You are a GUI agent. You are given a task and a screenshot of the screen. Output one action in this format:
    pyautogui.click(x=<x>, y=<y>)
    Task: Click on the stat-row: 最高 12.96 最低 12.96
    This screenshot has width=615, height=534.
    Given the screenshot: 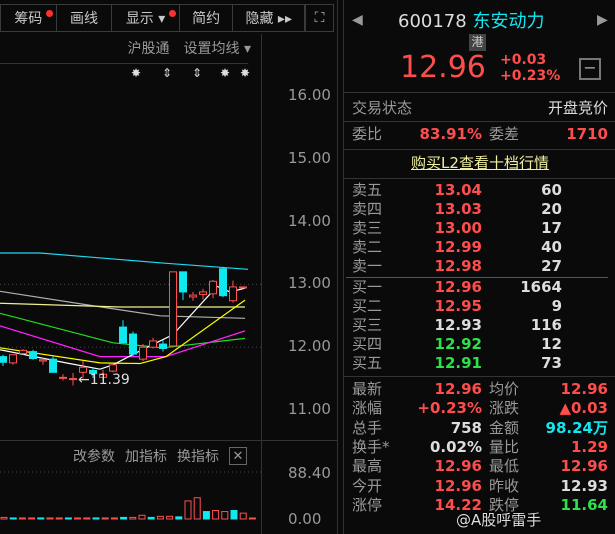 What is the action you would take?
    pyautogui.click(x=479, y=466)
    